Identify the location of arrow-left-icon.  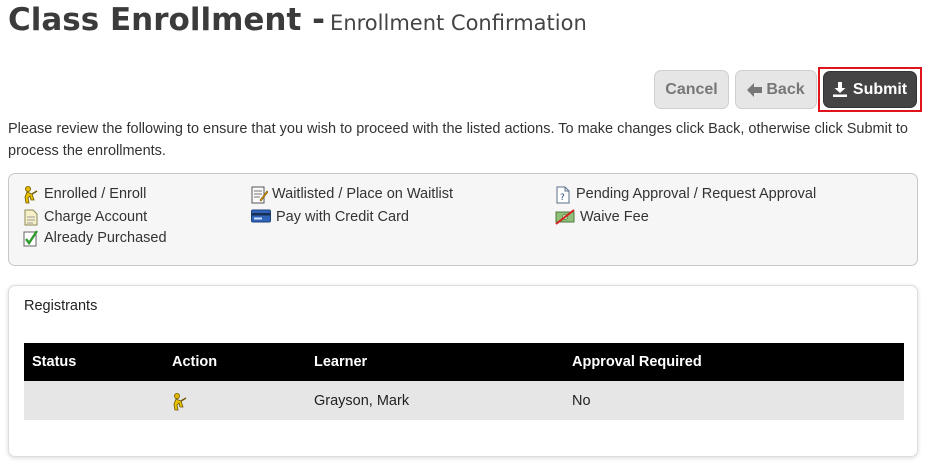
(755, 89).